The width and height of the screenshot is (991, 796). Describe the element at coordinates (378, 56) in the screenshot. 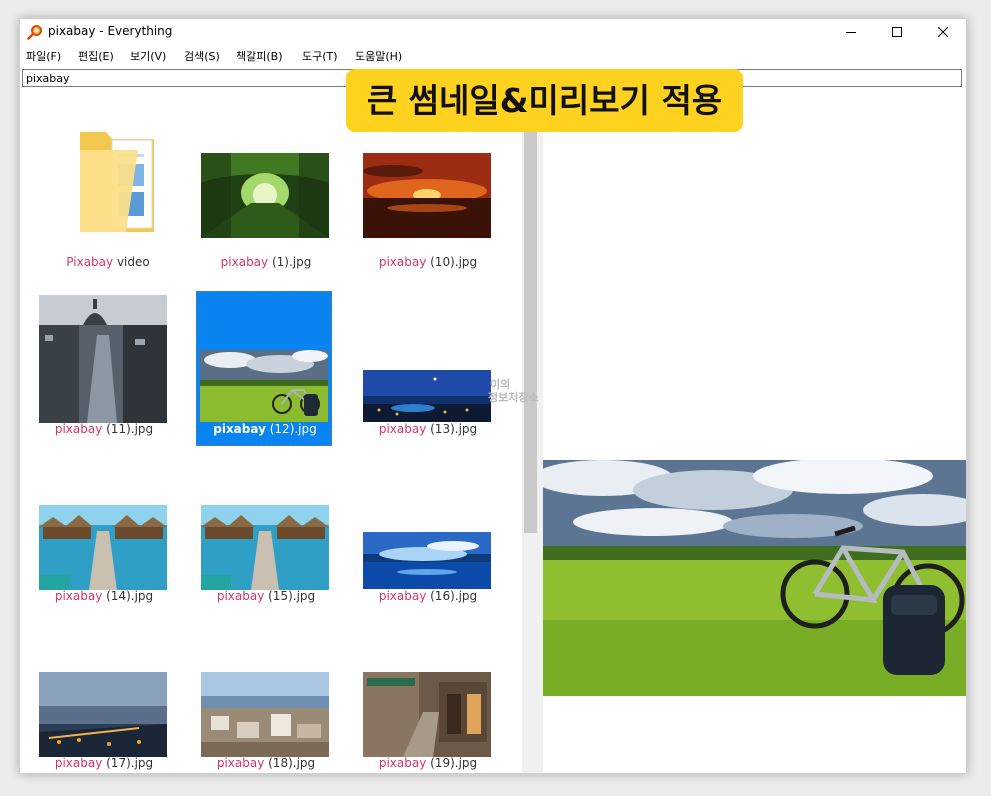

I see `menu-help: 도움말(H)` at that location.